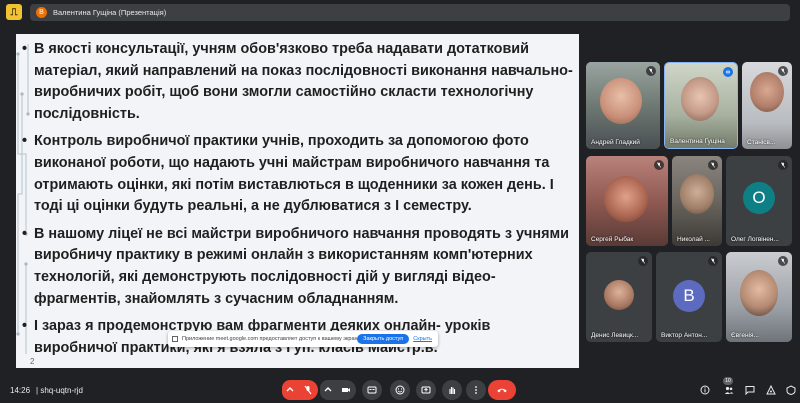 The height and width of the screenshot is (403, 800). I want to click on mic-toggle-button, so click(308, 390).